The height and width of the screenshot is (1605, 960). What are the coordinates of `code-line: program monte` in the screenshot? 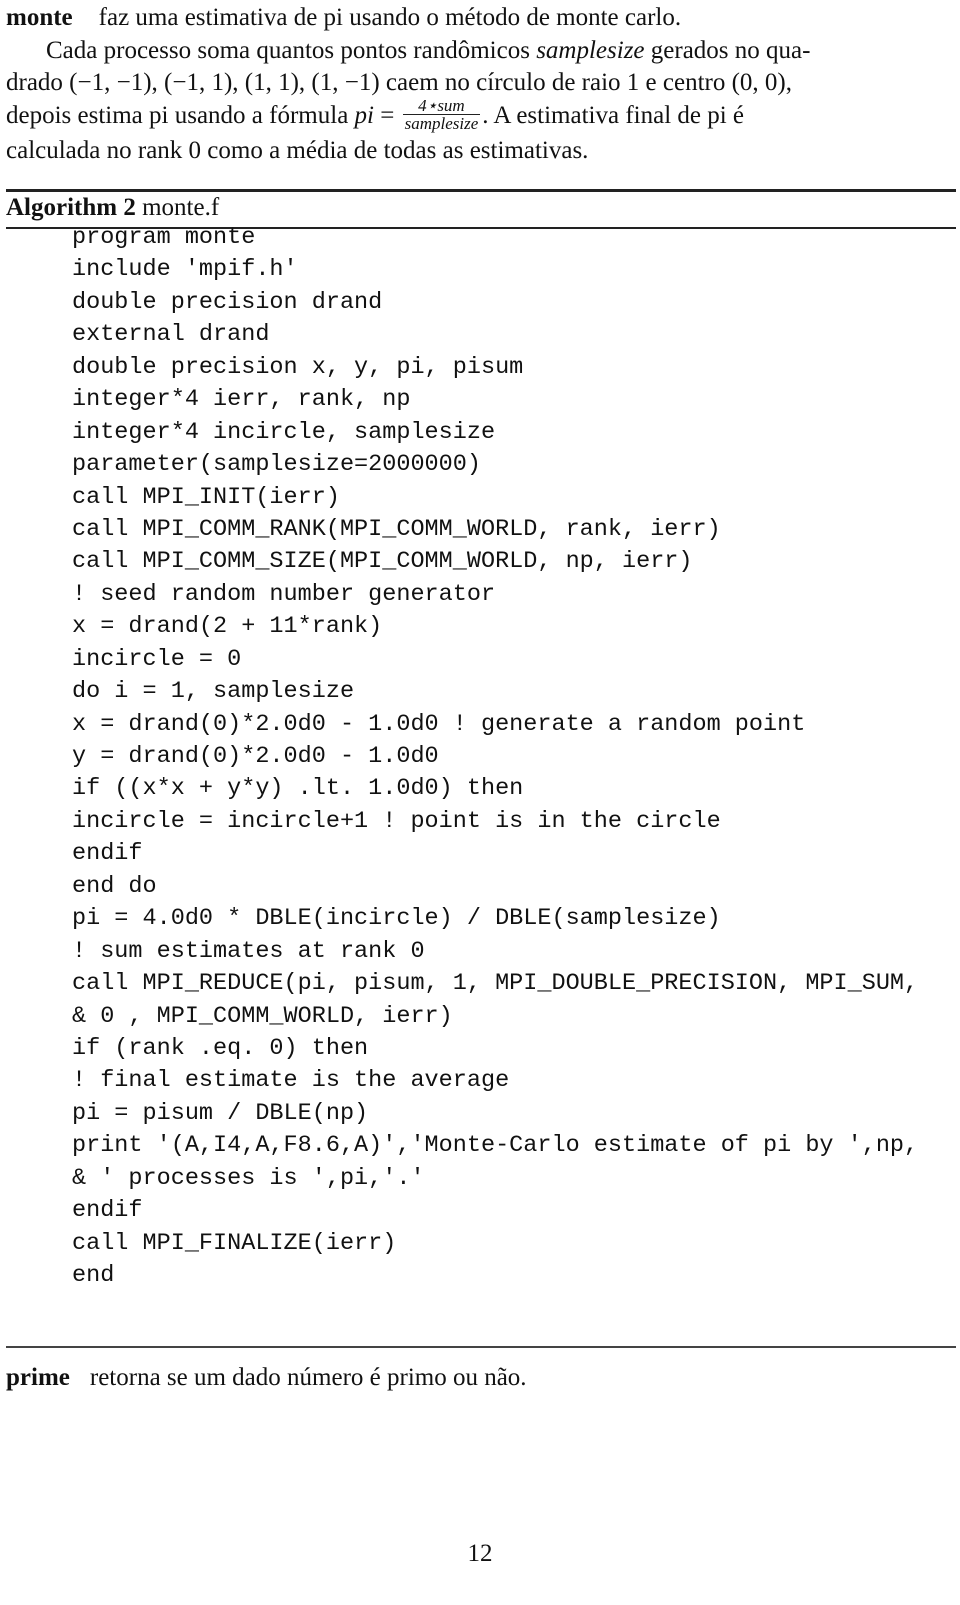 It's located at (164, 237).